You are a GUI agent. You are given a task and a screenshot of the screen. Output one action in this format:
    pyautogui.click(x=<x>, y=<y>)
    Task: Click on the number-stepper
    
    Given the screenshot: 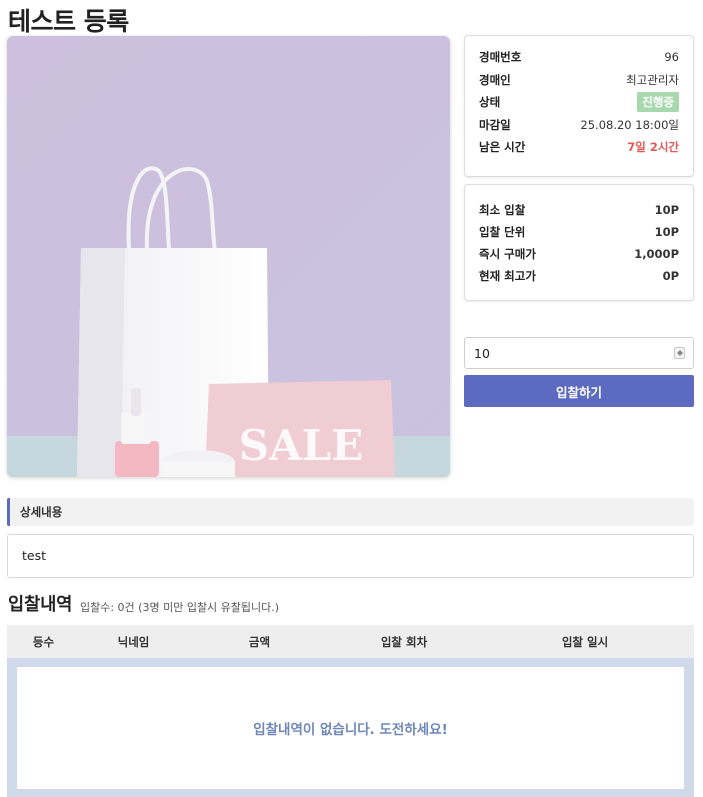 What is the action you would take?
    pyautogui.click(x=679, y=353)
    